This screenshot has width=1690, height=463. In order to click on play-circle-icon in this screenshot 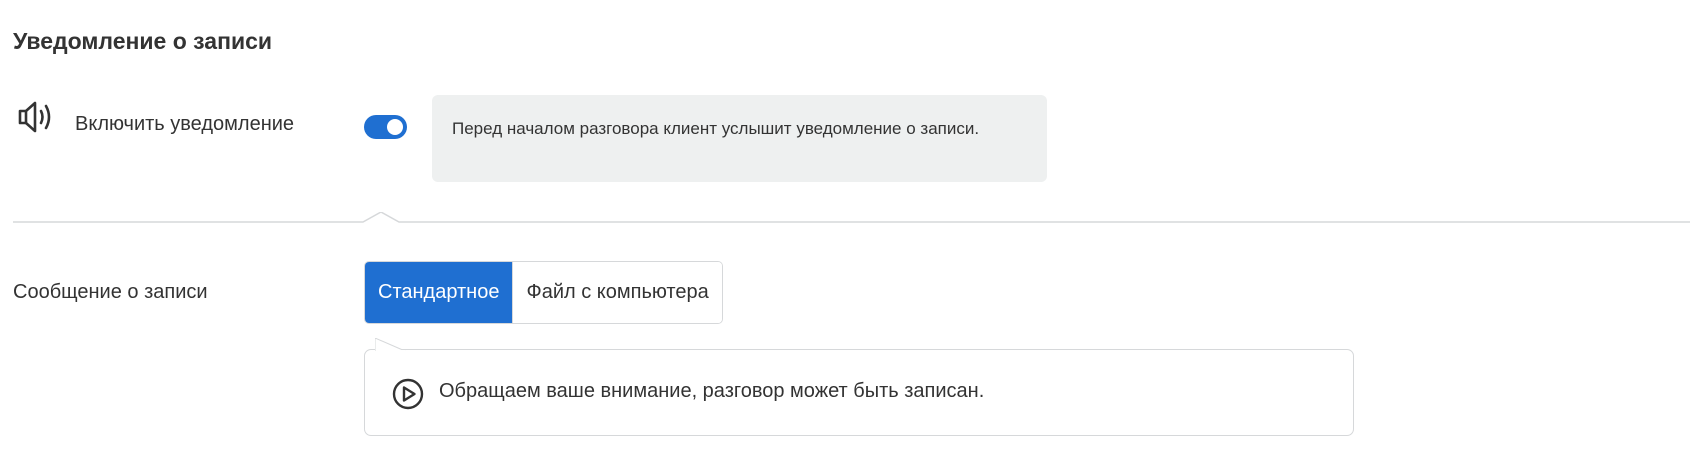, I will do `click(408, 394)`.